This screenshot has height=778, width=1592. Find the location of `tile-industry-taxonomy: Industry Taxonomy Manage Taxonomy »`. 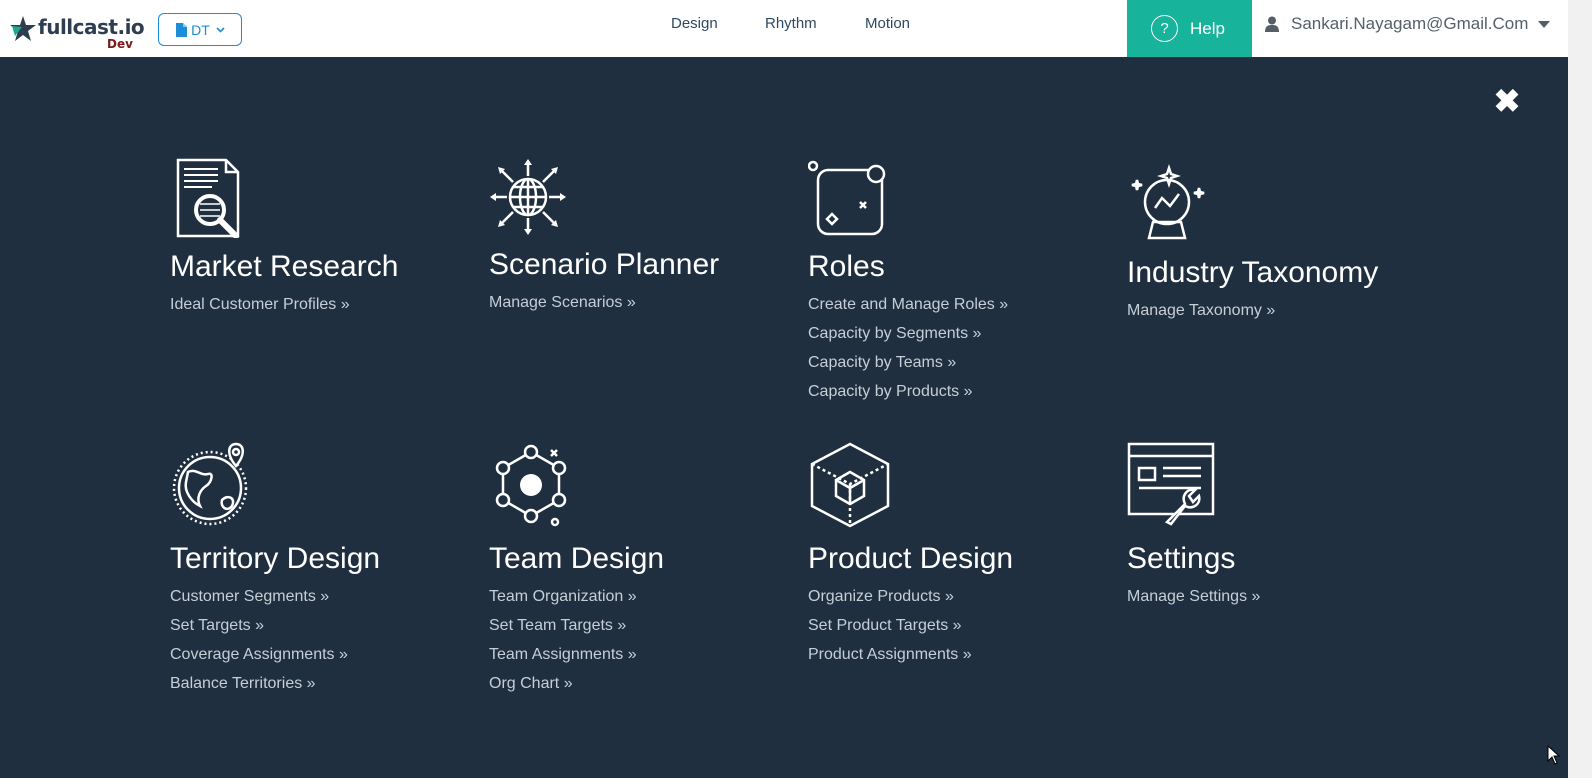

tile-industry-taxonomy: Industry Taxonomy Manage Taxonomy » is located at coordinates (1277, 243).